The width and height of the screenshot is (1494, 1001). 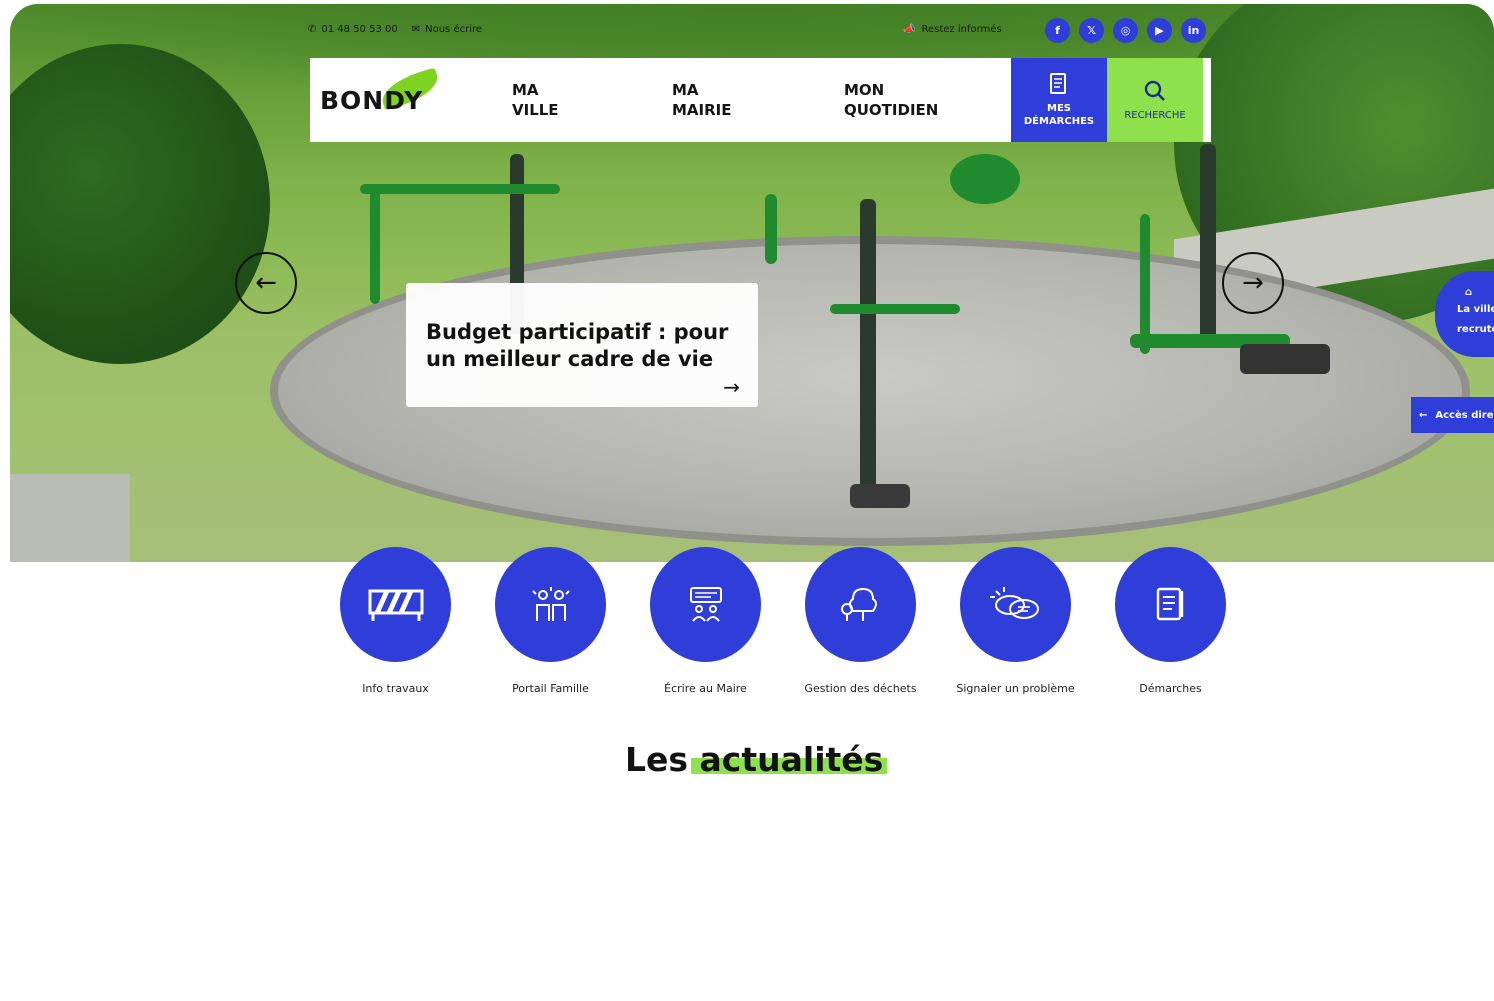 I want to click on mes-demarches-button: MES DÉMARCHES, so click(x=1059, y=100).